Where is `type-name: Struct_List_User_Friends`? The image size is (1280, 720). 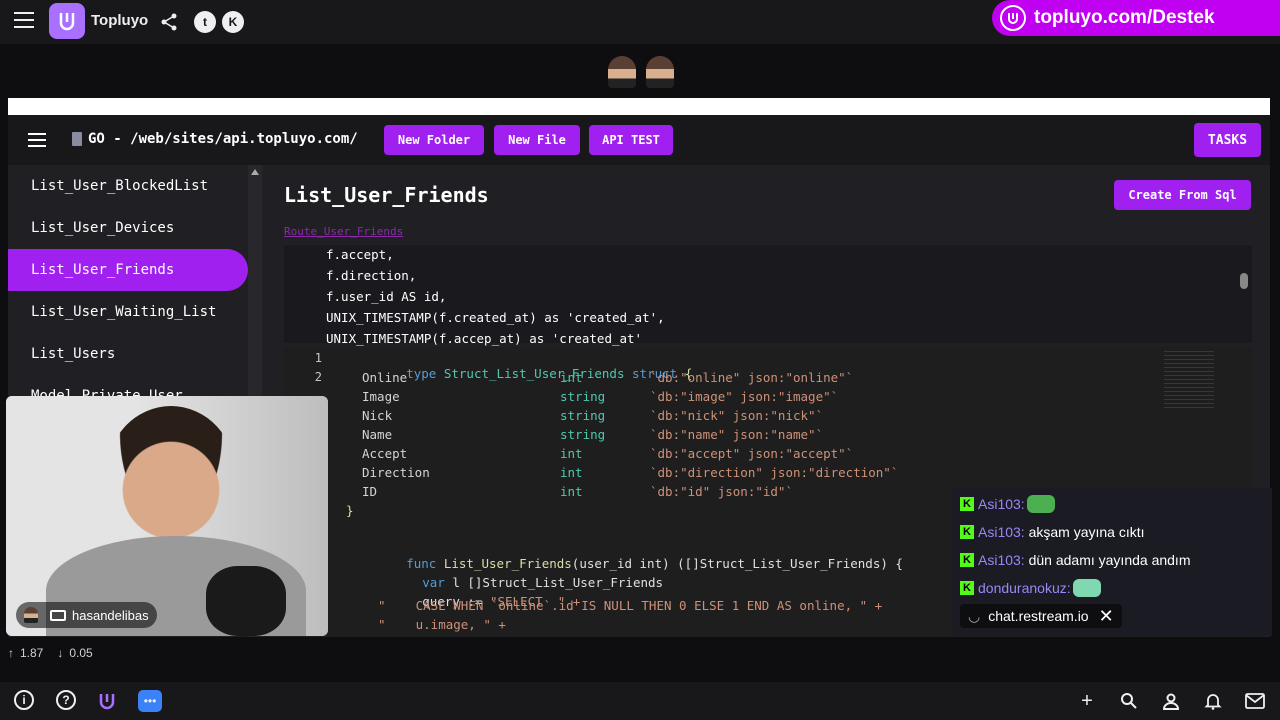 type-name: Struct_List_User_Friends is located at coordinates (534, 373).